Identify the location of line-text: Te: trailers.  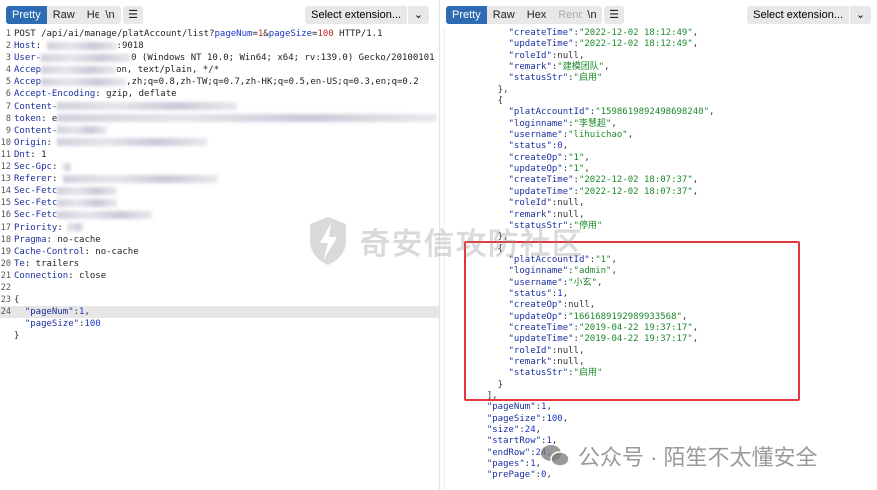
(46, 264).